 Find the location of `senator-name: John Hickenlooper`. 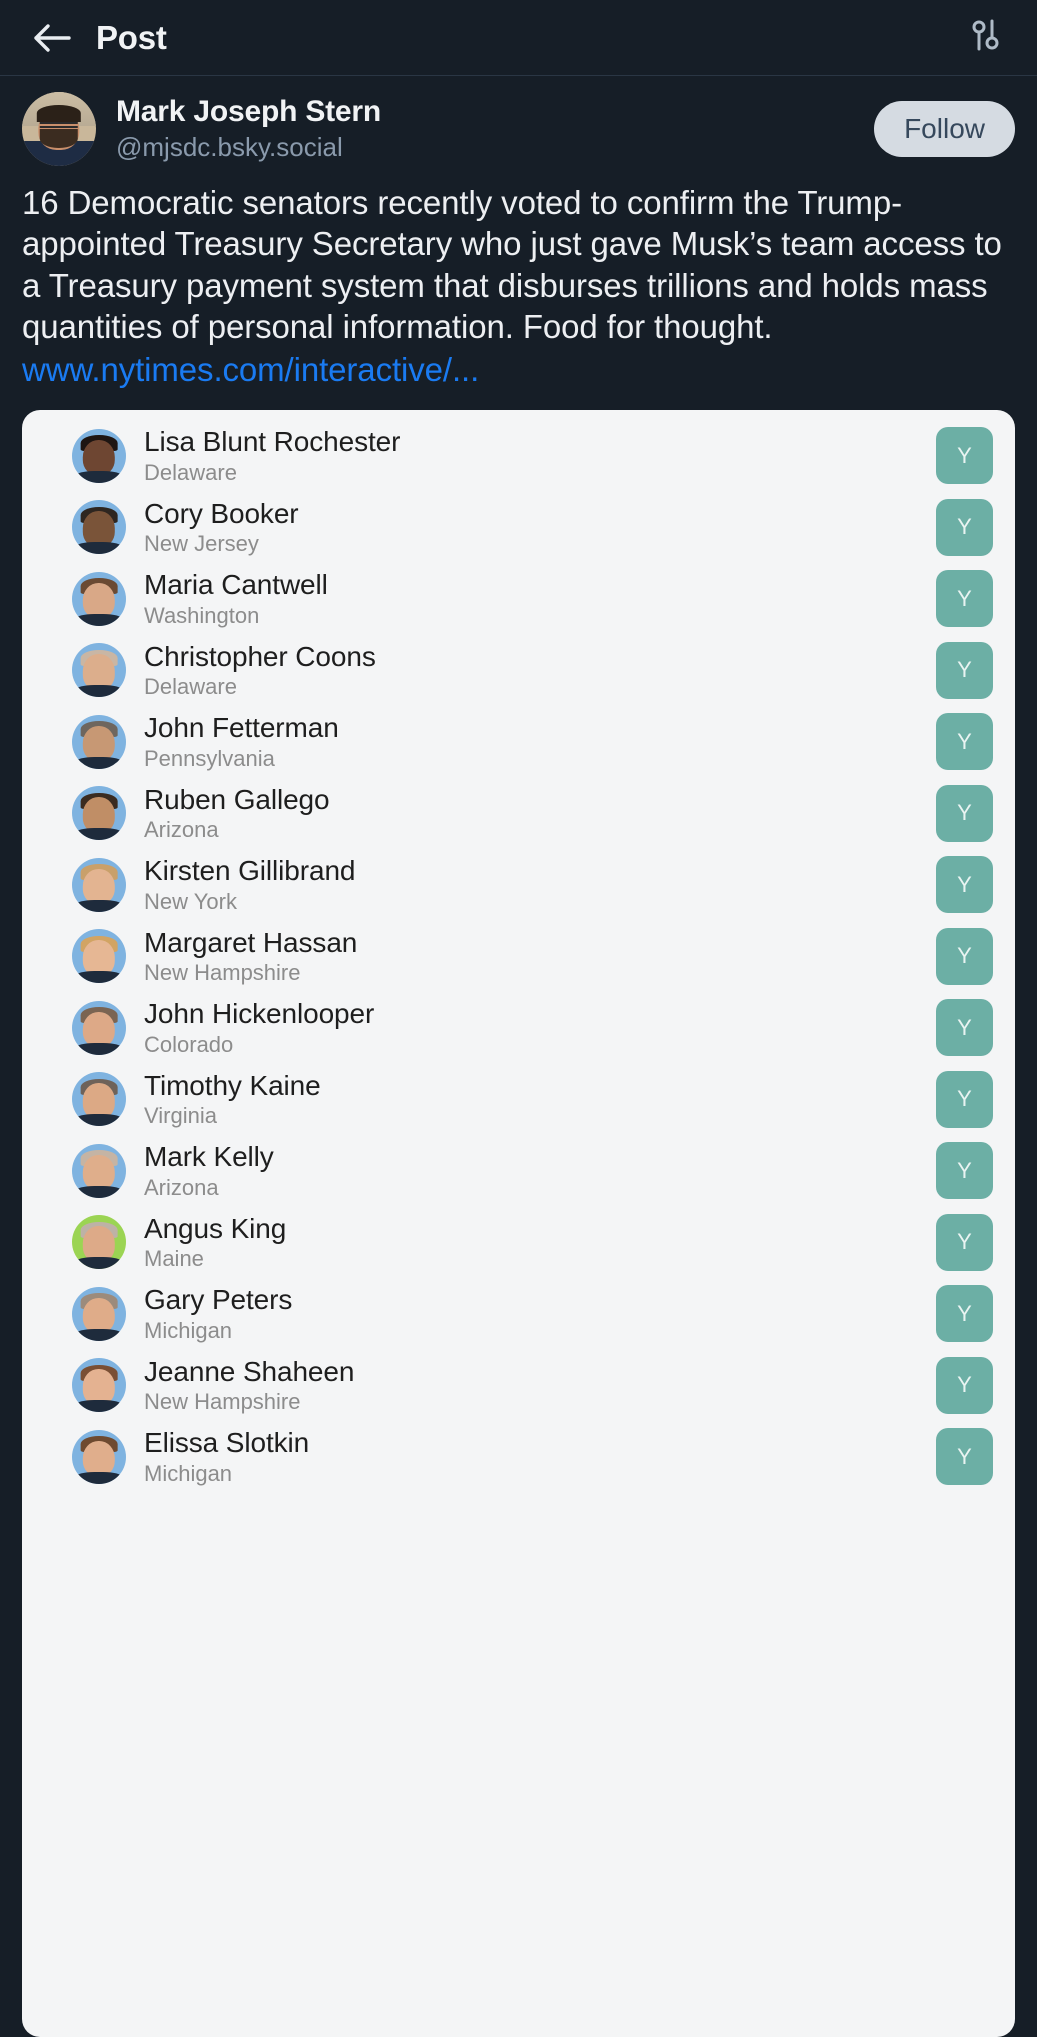

senator-name: John Hickenlooper is located at coordinates (259, 1014).